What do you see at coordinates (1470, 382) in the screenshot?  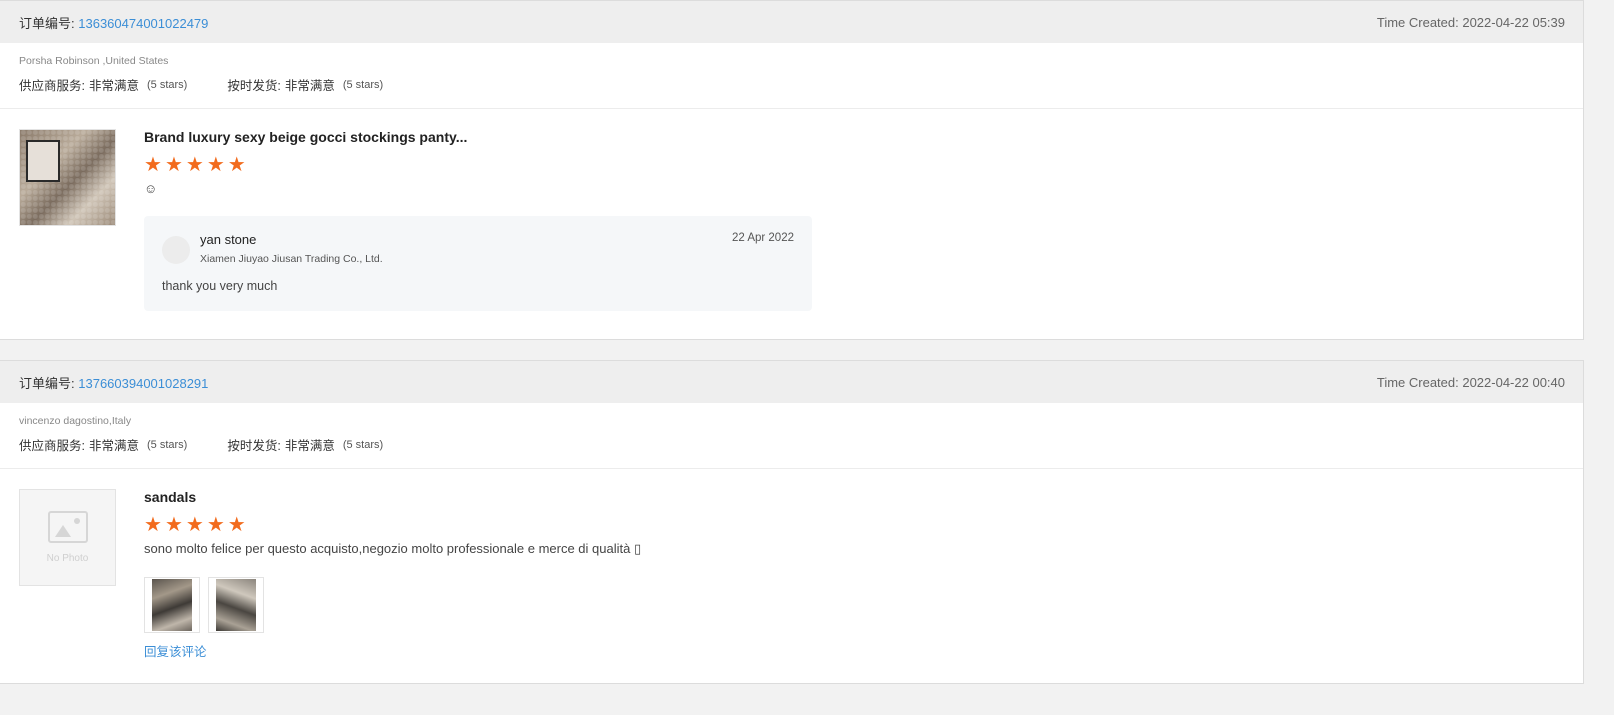 I see `time-created: Time Created: 2022-04-22 00:40` at bounding box center [1470, 382].